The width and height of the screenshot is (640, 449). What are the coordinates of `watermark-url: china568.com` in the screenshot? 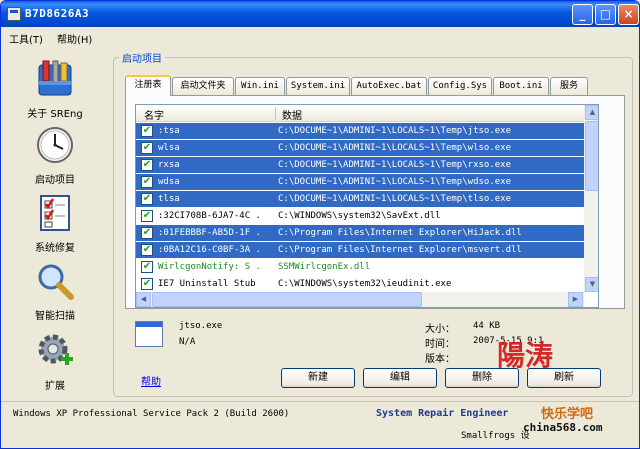 It's located at (563, 427).